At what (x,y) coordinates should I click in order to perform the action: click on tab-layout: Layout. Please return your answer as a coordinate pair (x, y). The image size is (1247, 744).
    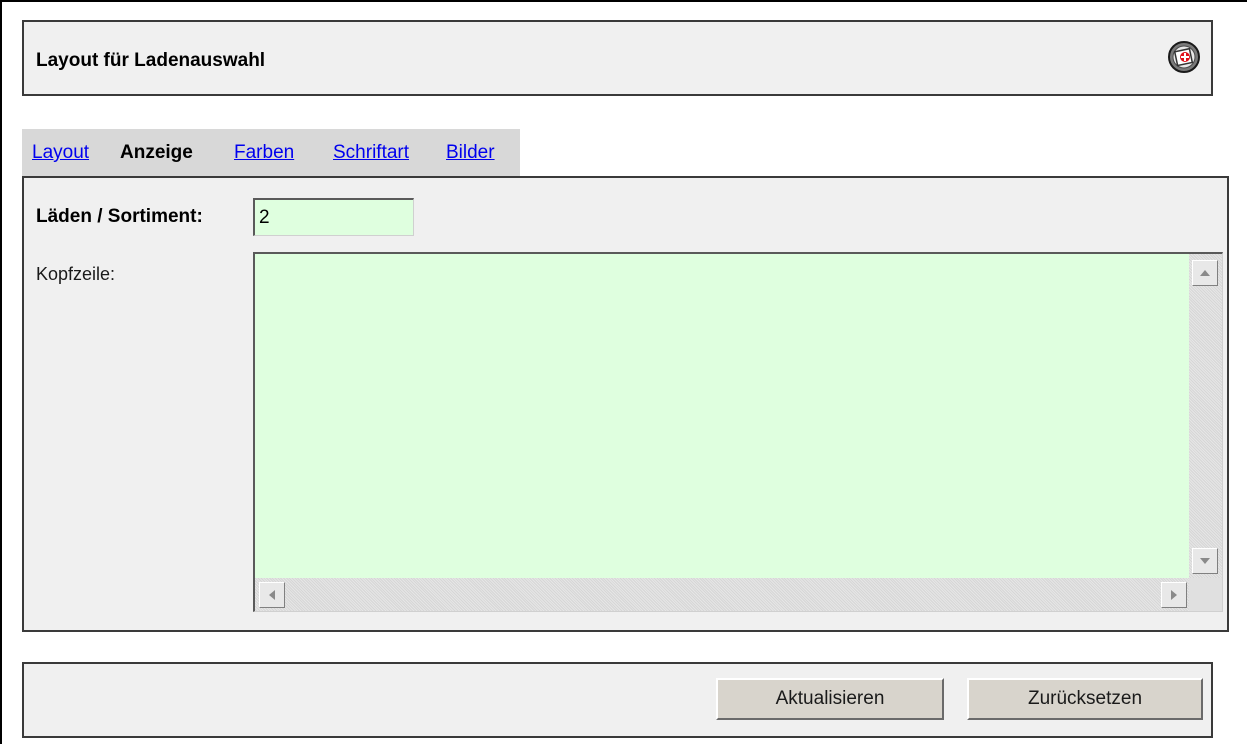
    Looking at the image, I should click on (60, 153).